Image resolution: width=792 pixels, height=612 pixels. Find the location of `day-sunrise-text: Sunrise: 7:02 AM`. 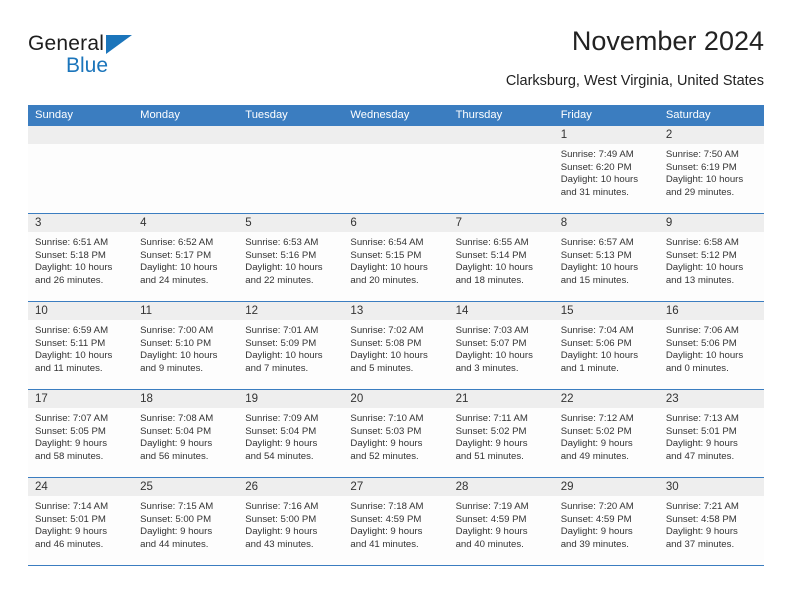

day-sunrise-text: Sunrise: 7:02 AM is located at coordinates (387, 330).